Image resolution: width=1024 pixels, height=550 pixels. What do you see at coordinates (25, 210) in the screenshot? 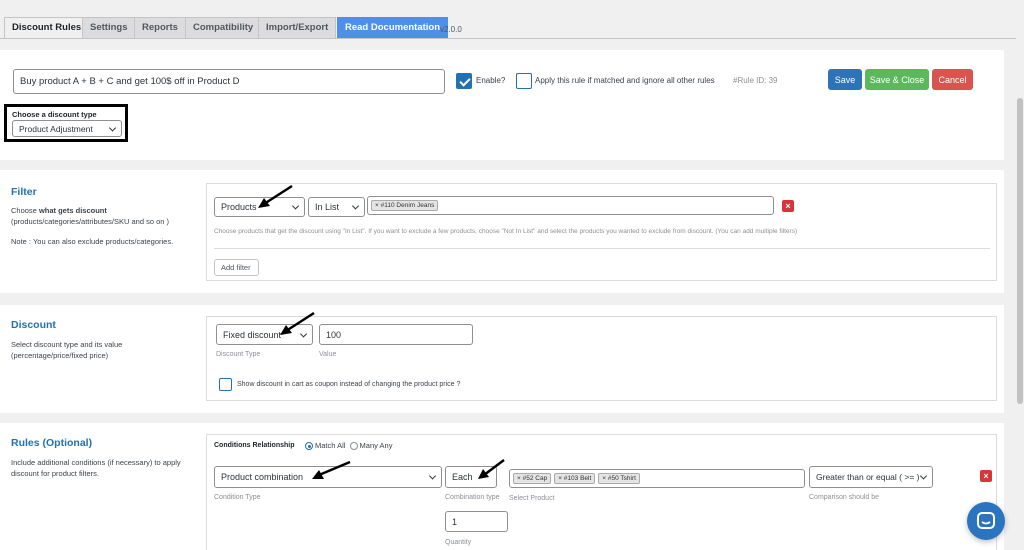
I see `filter-desc-prefix: Choose` at bounding box center [25, 210].